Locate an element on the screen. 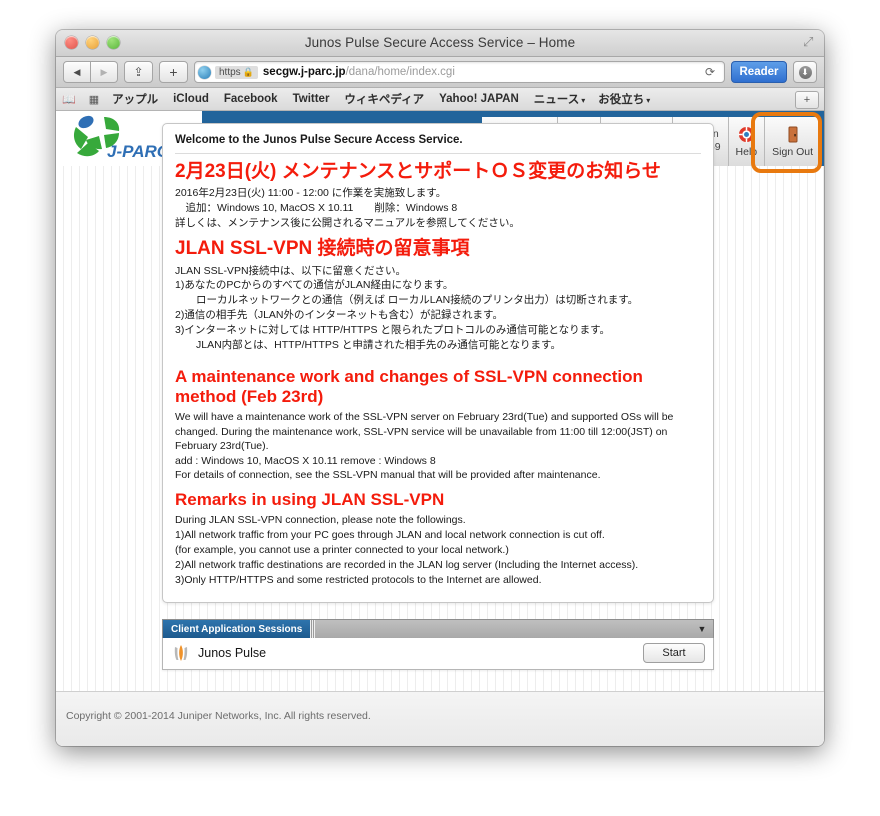 This screenshot has height=816, width=880. panel-header-filler is located at coordinates (503, 629).